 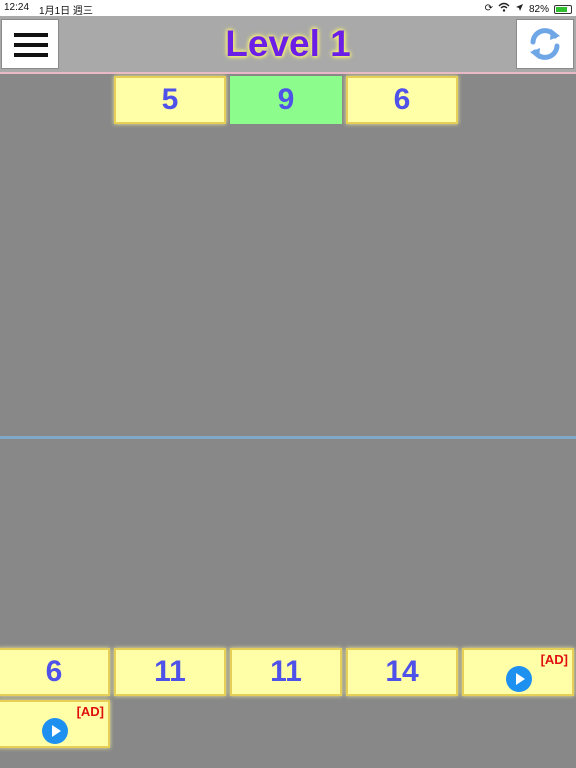 What do you see at coordinates (402, 100) in the screenshot?
I see `target-tile-3: 6` at bounding box center [402, 100].